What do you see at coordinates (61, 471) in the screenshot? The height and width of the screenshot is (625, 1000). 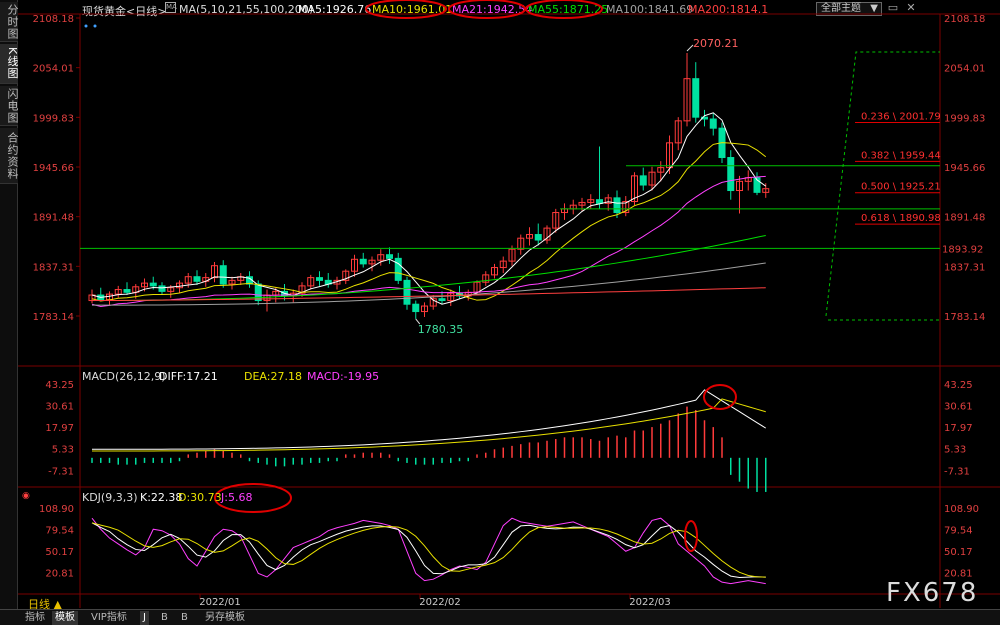 I see `macd-axis-label-left: -7.31` at bounding box center [61, 471].